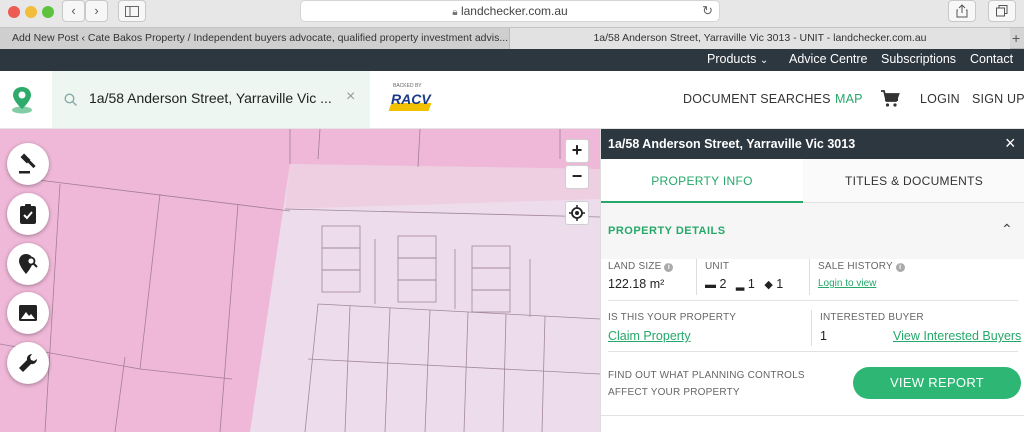 The width and height of the screenshot is (1024, 432). I want to click on wrench-icon, so click(28, 362).